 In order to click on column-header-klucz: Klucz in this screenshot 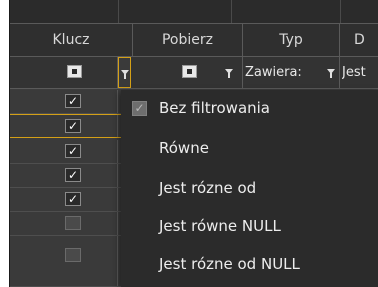, I will do `click(71, 40)`.